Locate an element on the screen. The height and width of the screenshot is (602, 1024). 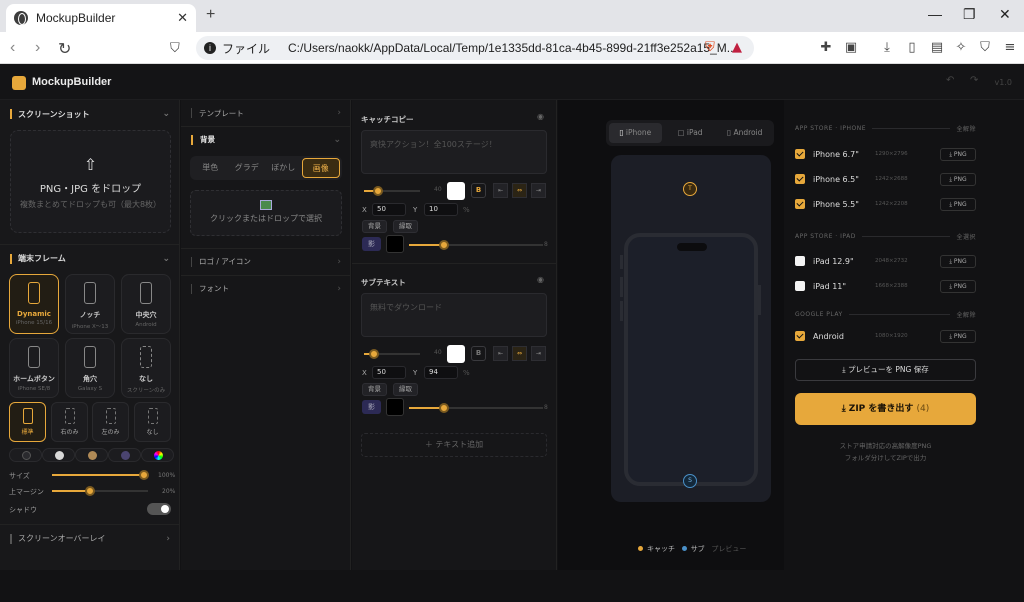
info-icon: i is located at coordinates (210, 48).